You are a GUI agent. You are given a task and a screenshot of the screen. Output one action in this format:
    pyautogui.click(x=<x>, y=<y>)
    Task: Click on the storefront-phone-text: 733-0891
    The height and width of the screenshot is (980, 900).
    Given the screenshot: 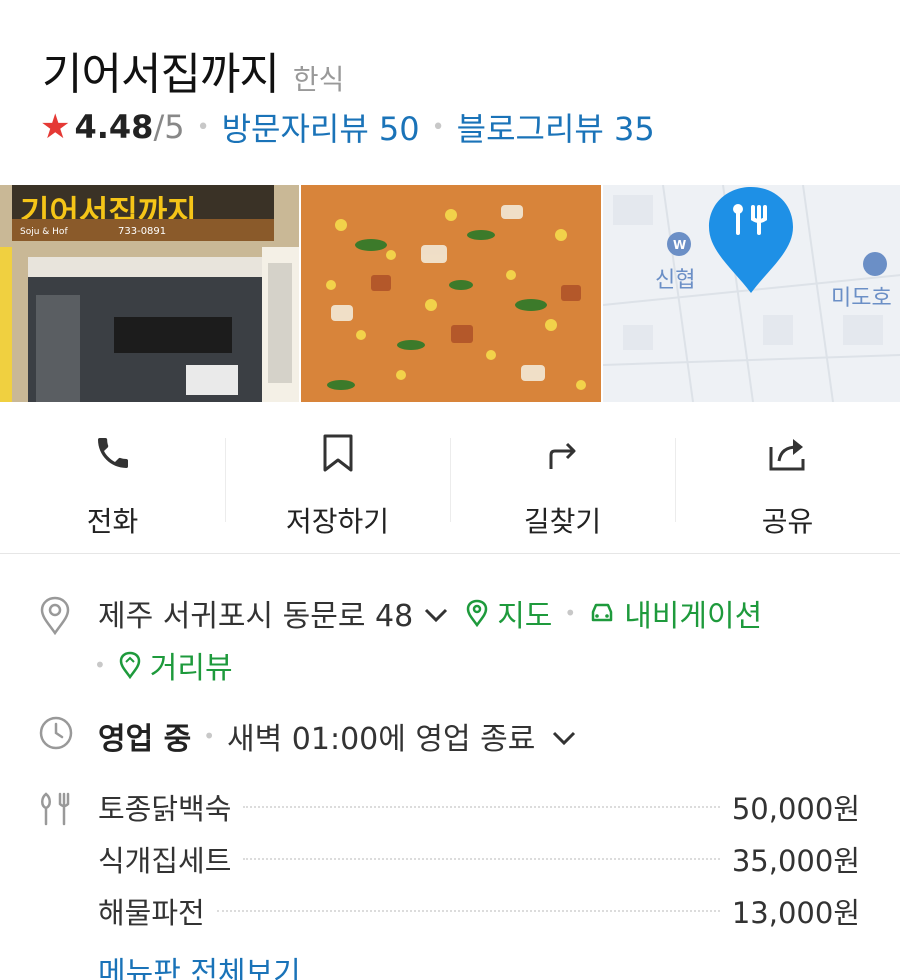 What is the action you would take?
    pyautogui.click(x=142, y=231)
    